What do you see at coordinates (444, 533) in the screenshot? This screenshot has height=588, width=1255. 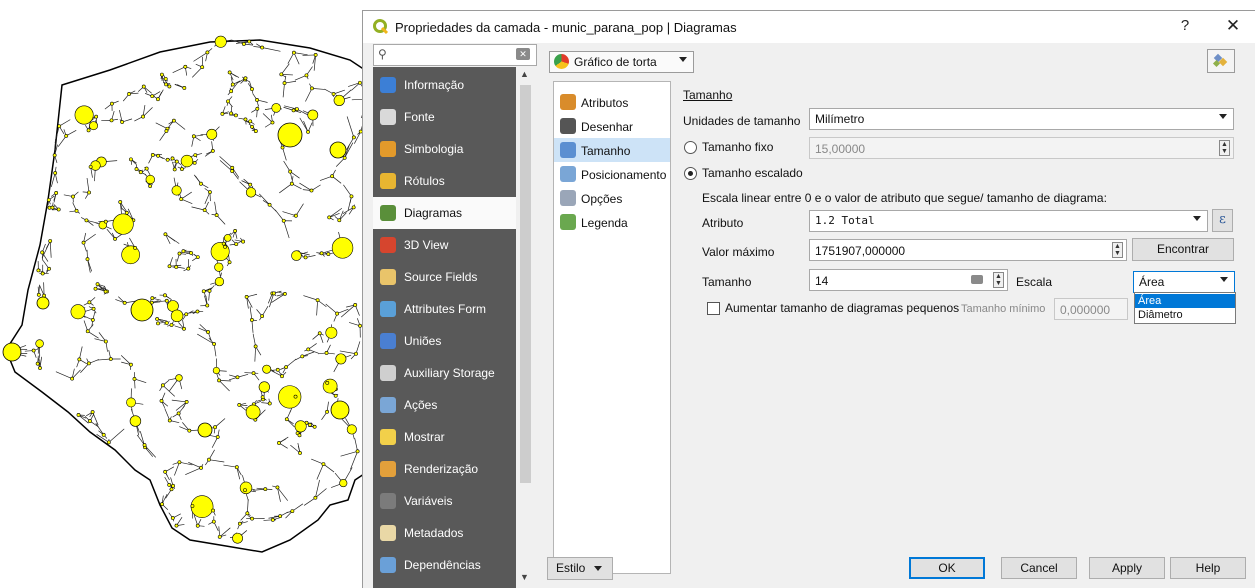 I see `sidebar-item-metadados: Metadados` at bounding box center [444, 533].